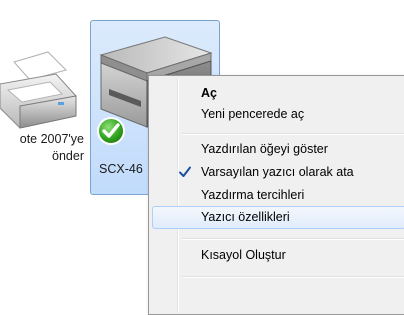  Describe the element at coordinates (278, 93) in the screenshot. I see `menu-item-open: Aç` at that location.